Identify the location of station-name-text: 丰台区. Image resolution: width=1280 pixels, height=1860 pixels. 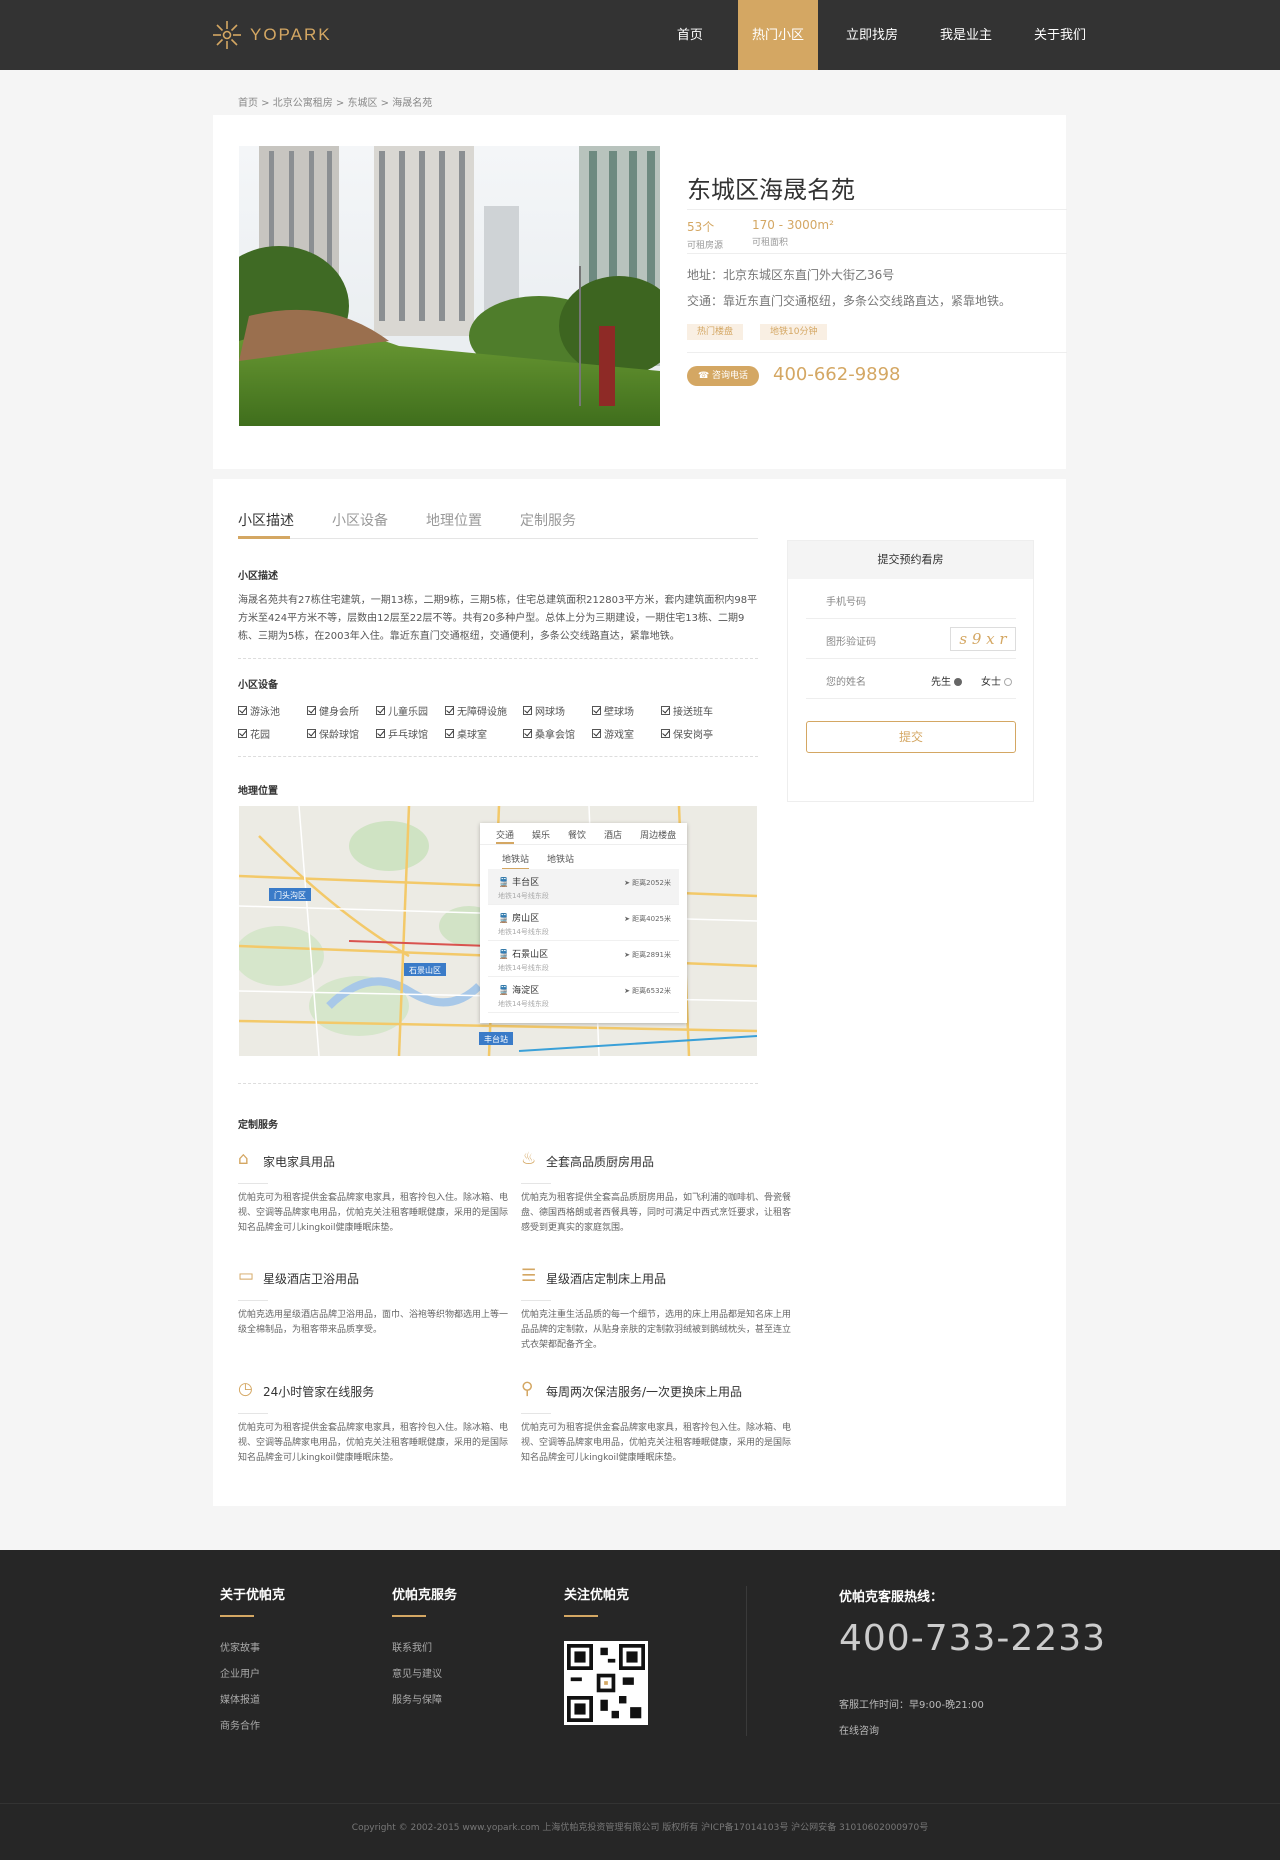
(526, 883).